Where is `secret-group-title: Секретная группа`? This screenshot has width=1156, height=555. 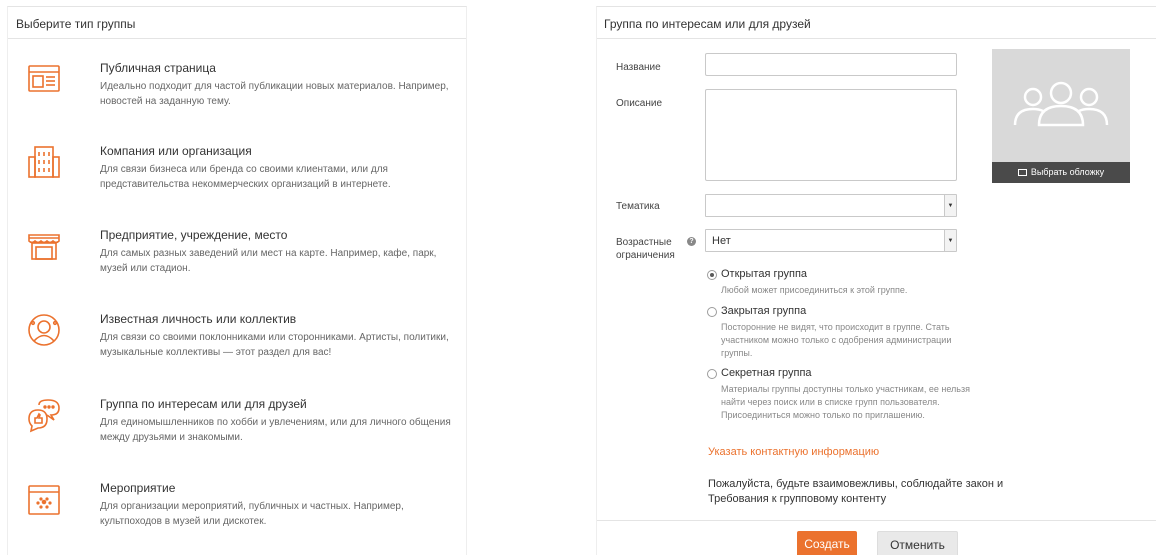 secret-group-title: Секретная группа is located at coordinates (766, 373).